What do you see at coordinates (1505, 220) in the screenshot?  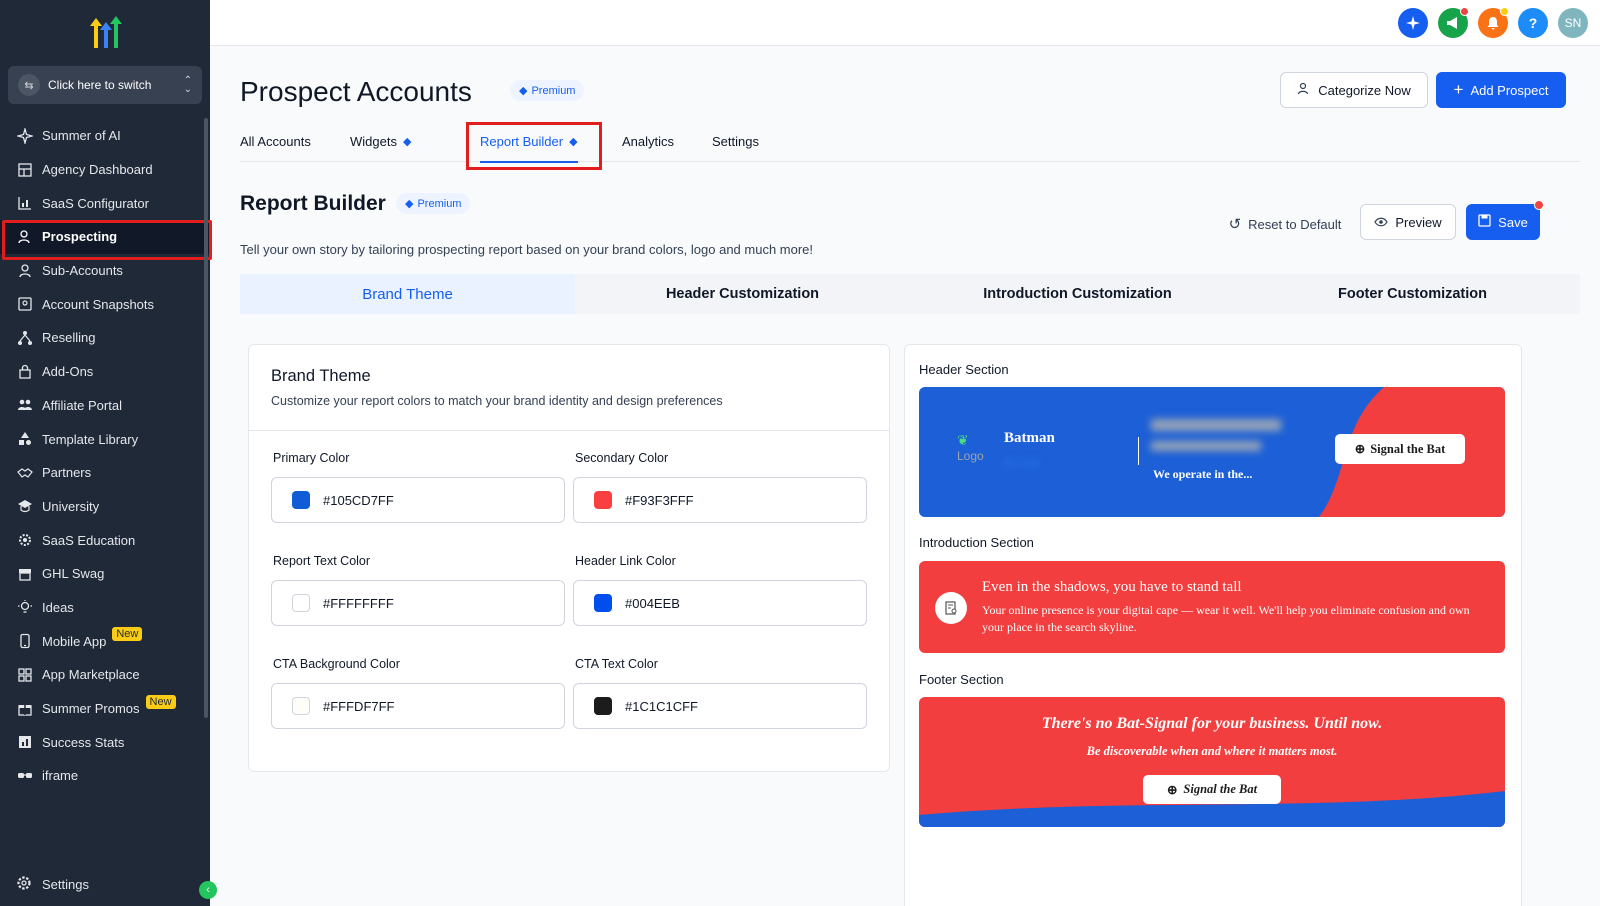 I see `save-button: Save` at bounding box center [1505, 220].